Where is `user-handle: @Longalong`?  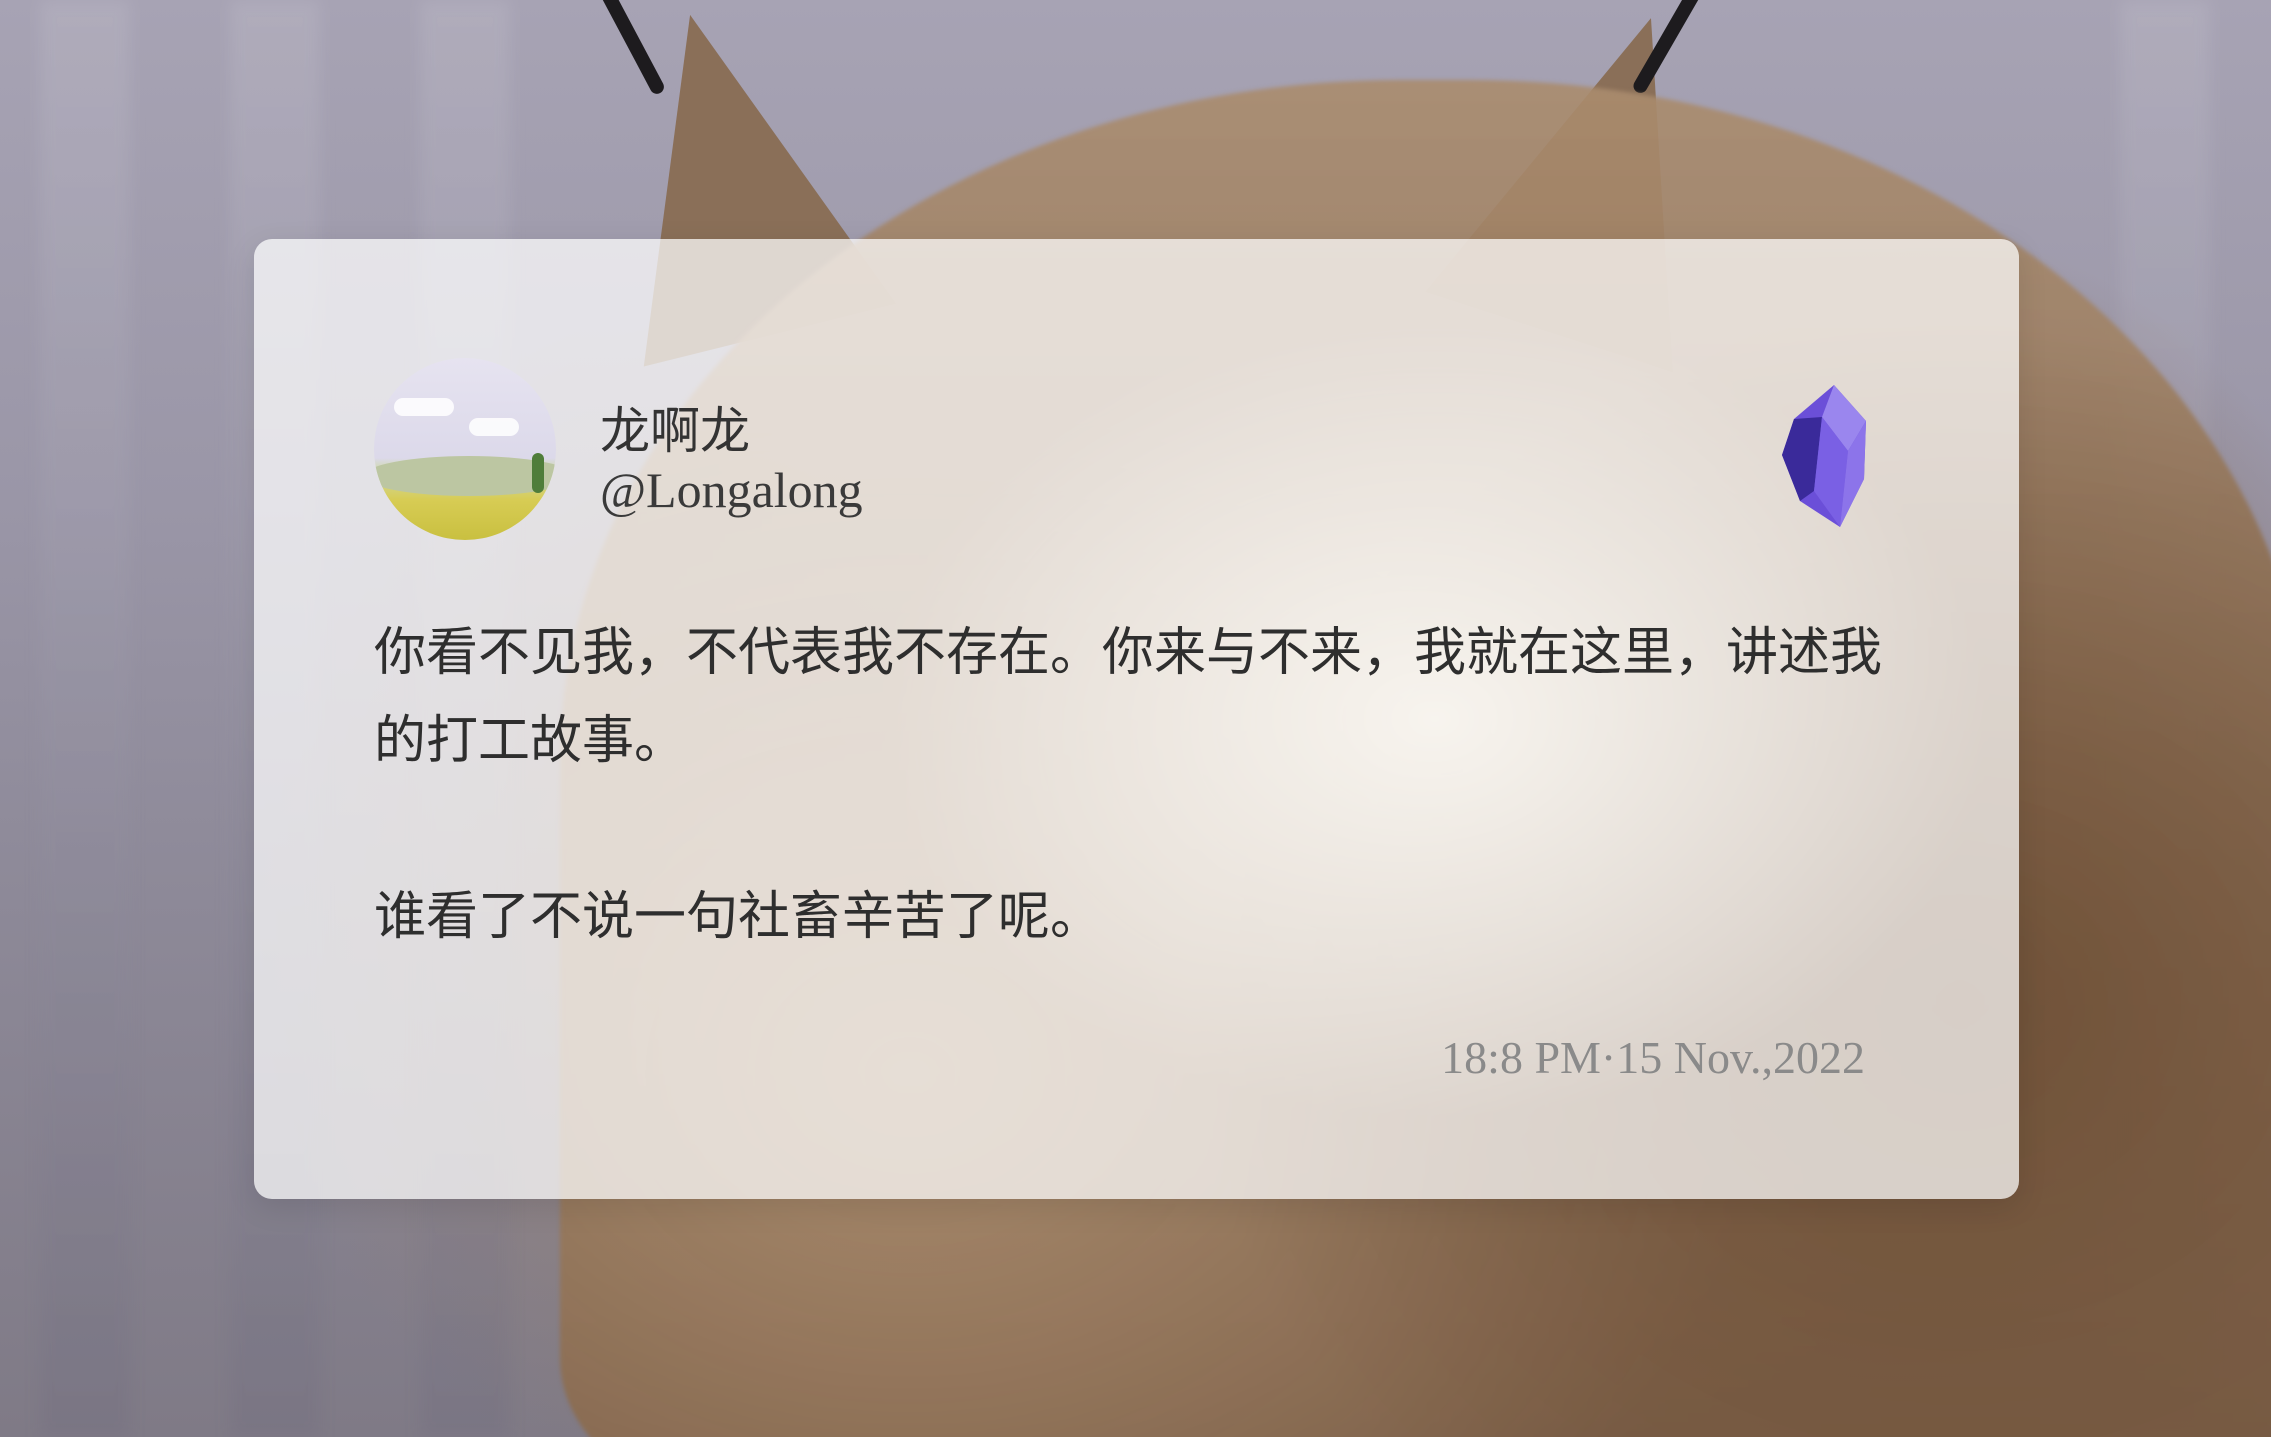 user-handle: @Longalong is located at coordinates (731, 490).